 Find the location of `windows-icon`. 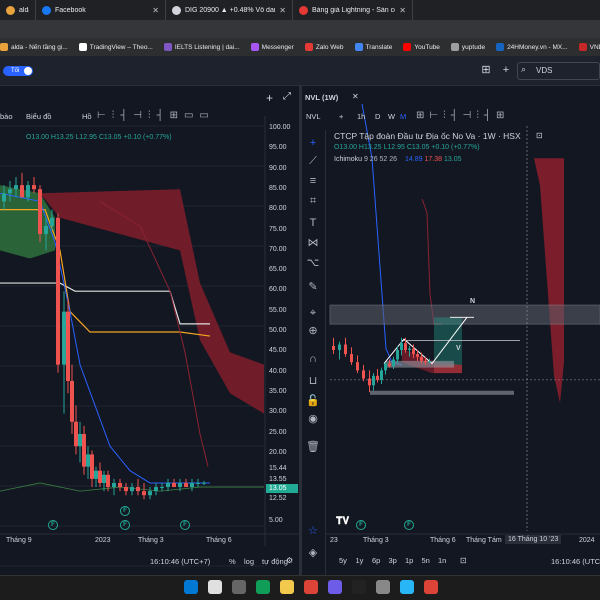

windows-icon is located at coordinates (191, 587).